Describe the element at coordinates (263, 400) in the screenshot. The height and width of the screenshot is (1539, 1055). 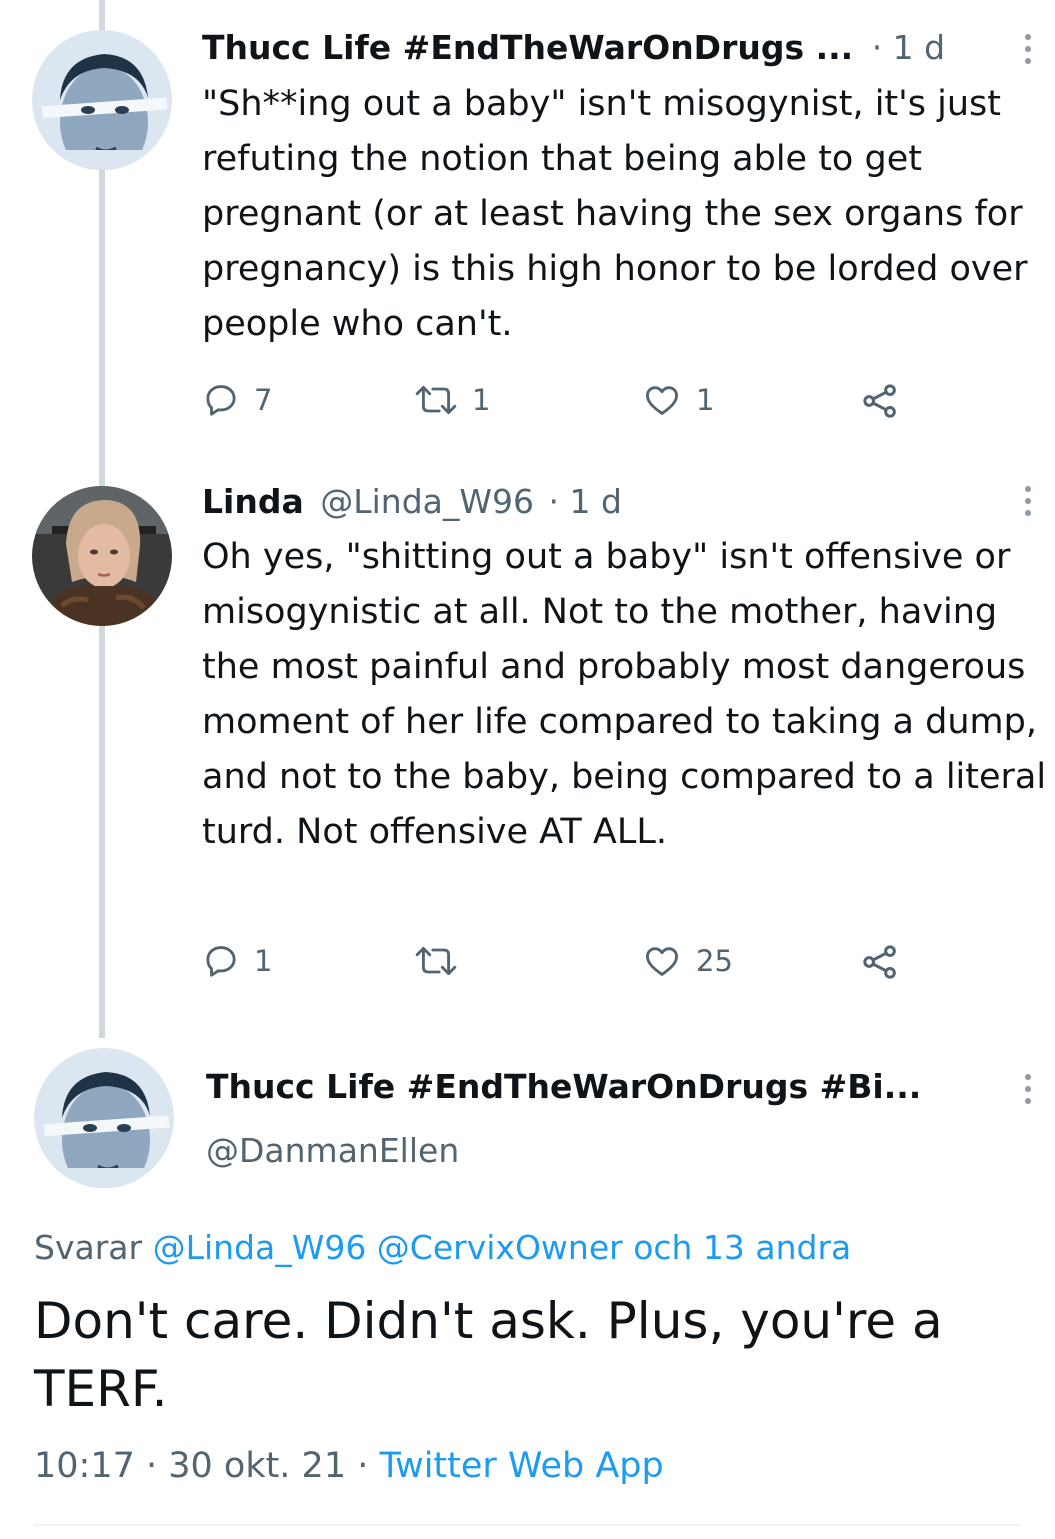
I see `reply-count: 7` at that location.